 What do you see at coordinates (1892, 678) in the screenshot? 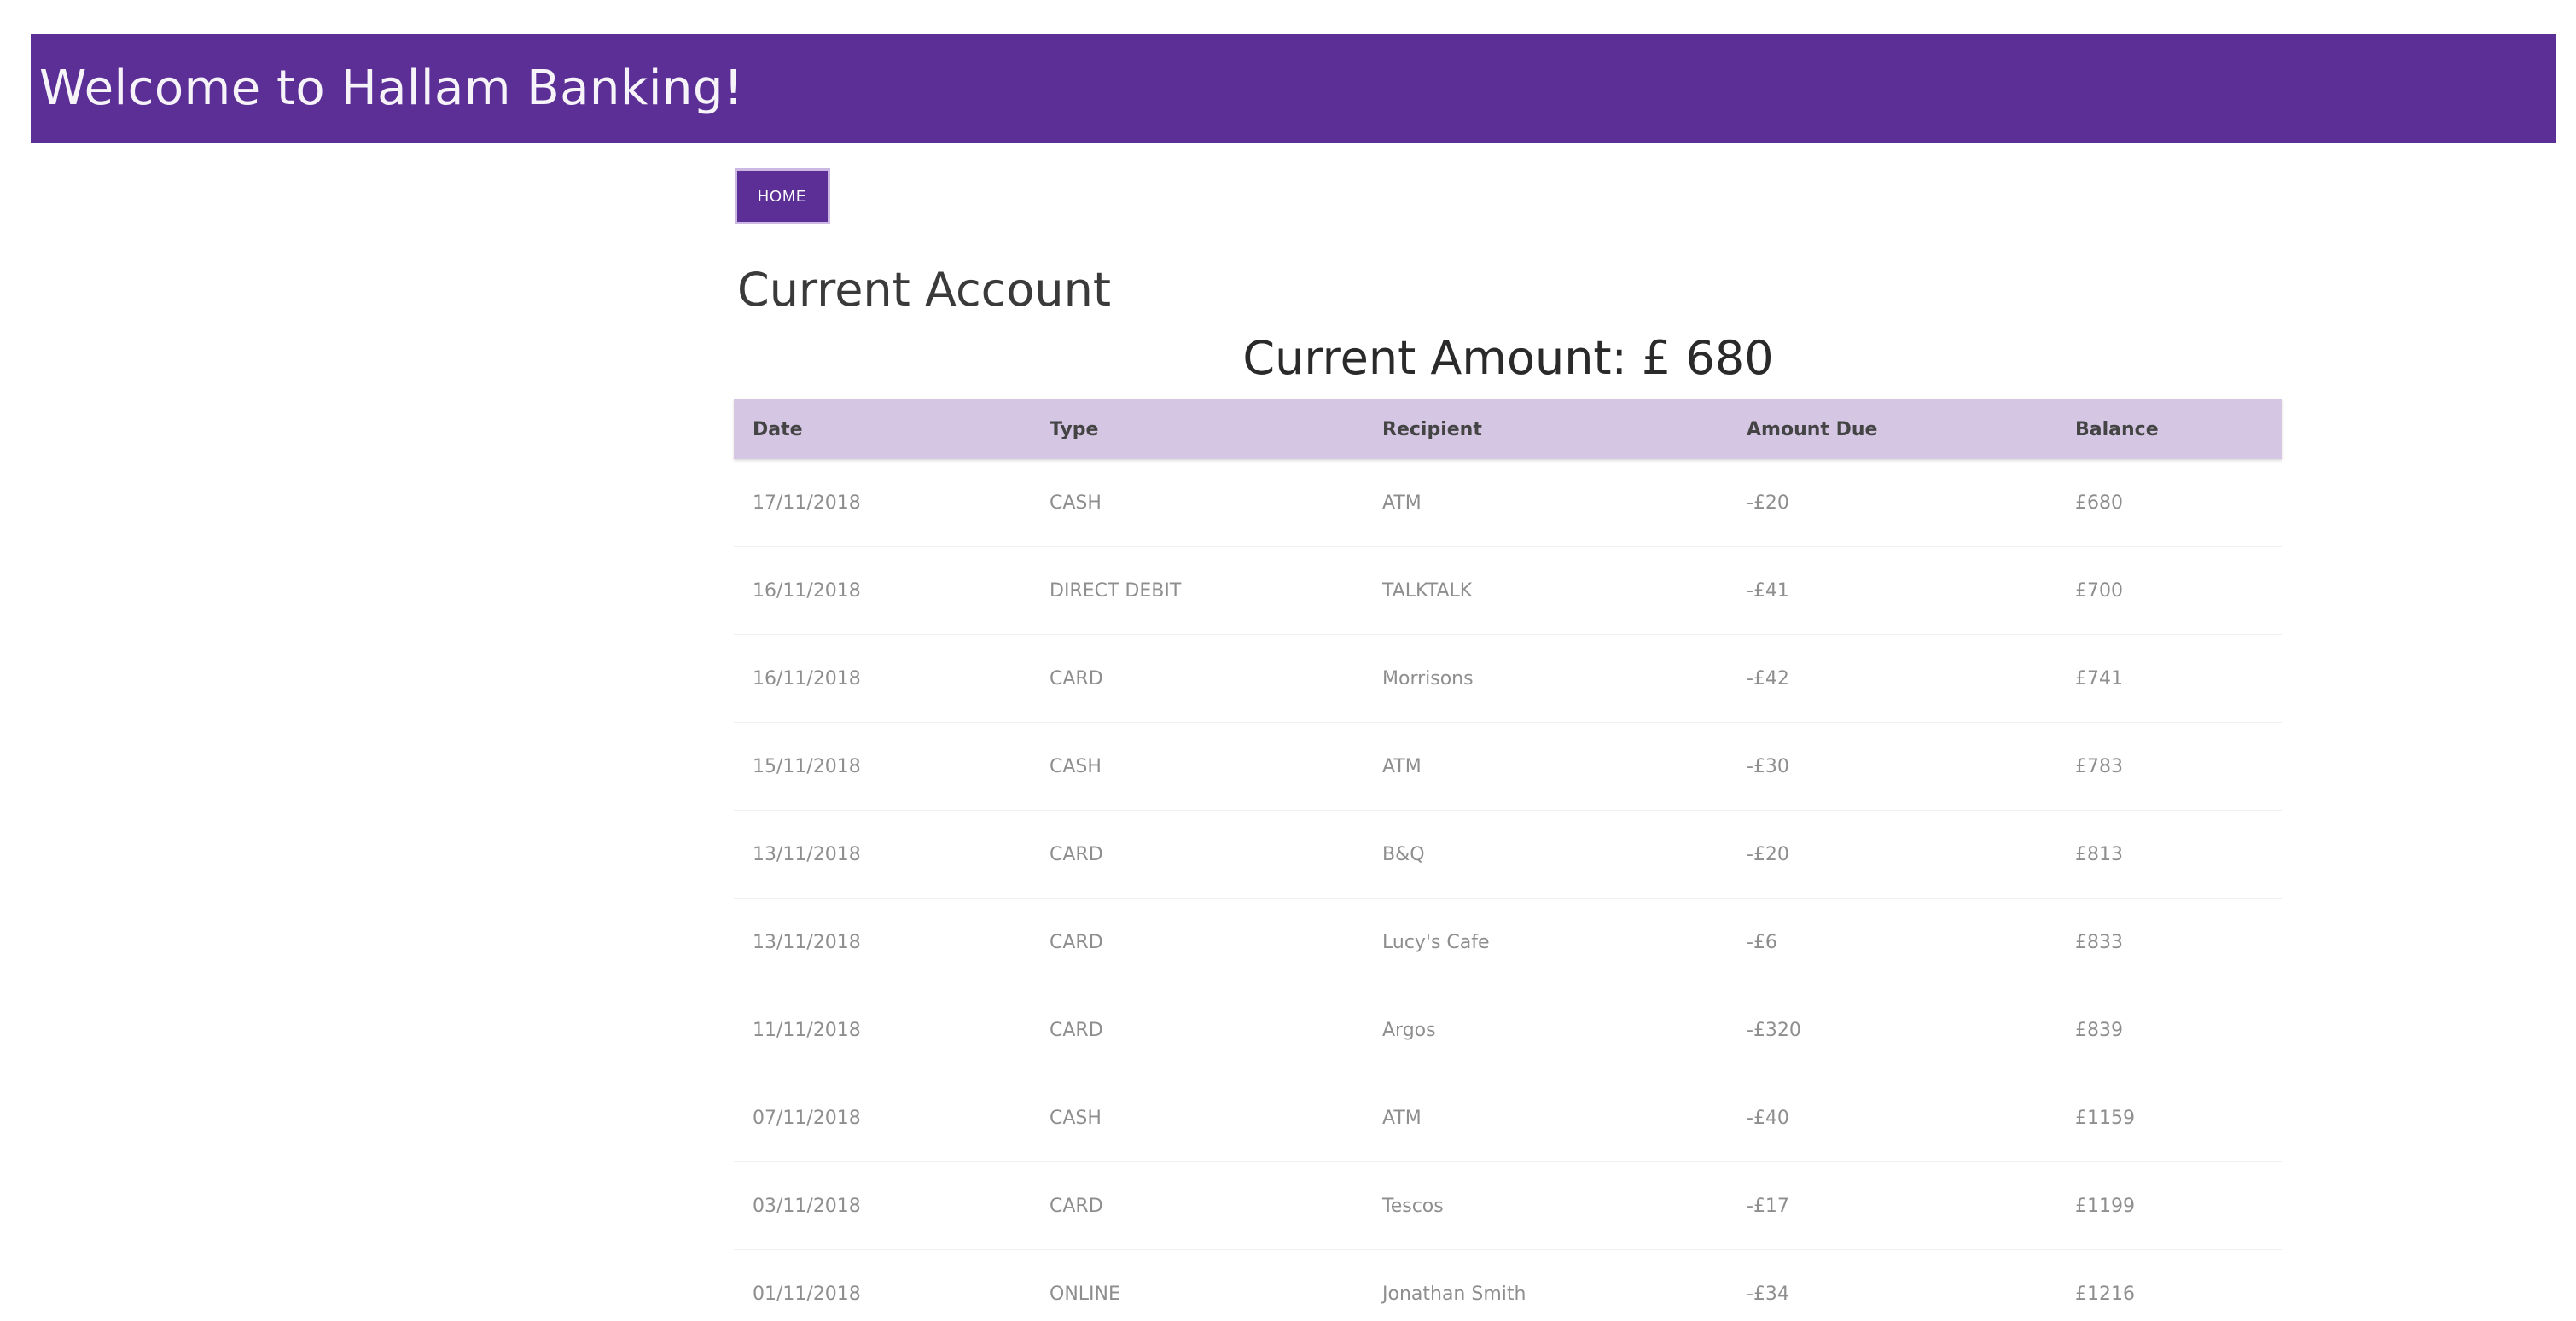
I see `cell-amount-due: -£42` at bounding box center [1892, 678].